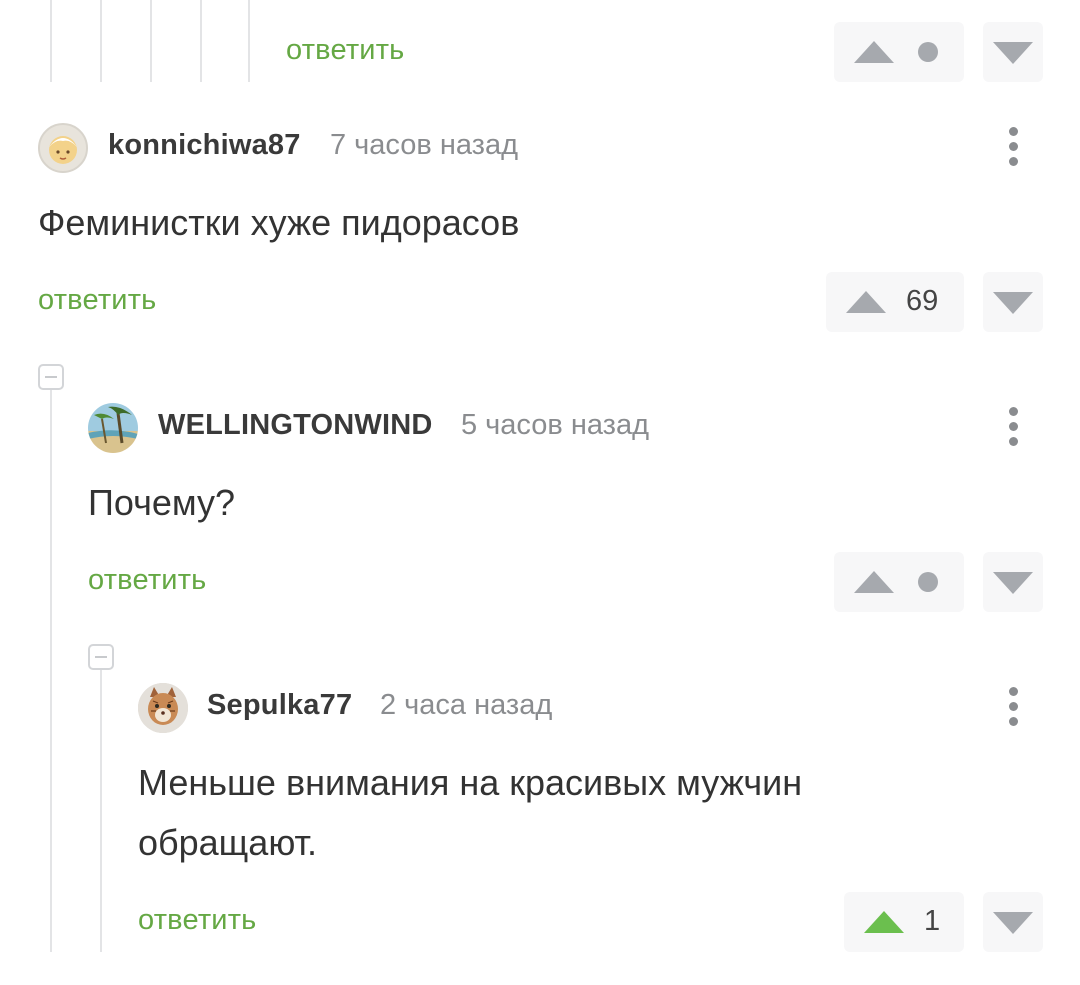  What do you see at coordinates (162, 502) in the screenshot?
I see `comment-text: Почему?` at bounding box center [162, 502].